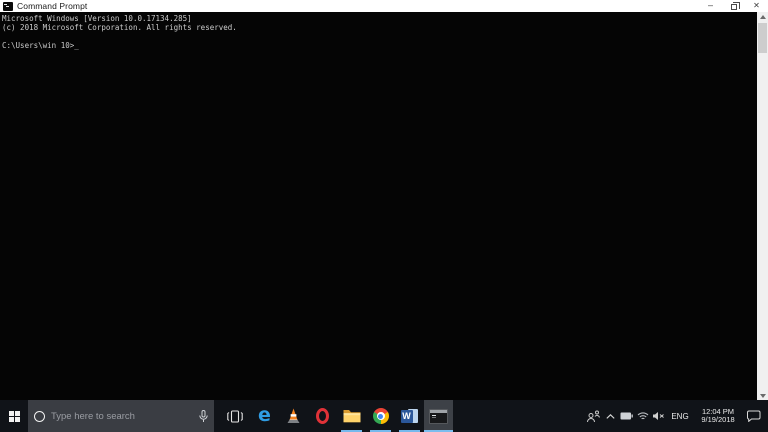 The image size is (768, 432). I want to click on action-center-icon, so click(754, 416).